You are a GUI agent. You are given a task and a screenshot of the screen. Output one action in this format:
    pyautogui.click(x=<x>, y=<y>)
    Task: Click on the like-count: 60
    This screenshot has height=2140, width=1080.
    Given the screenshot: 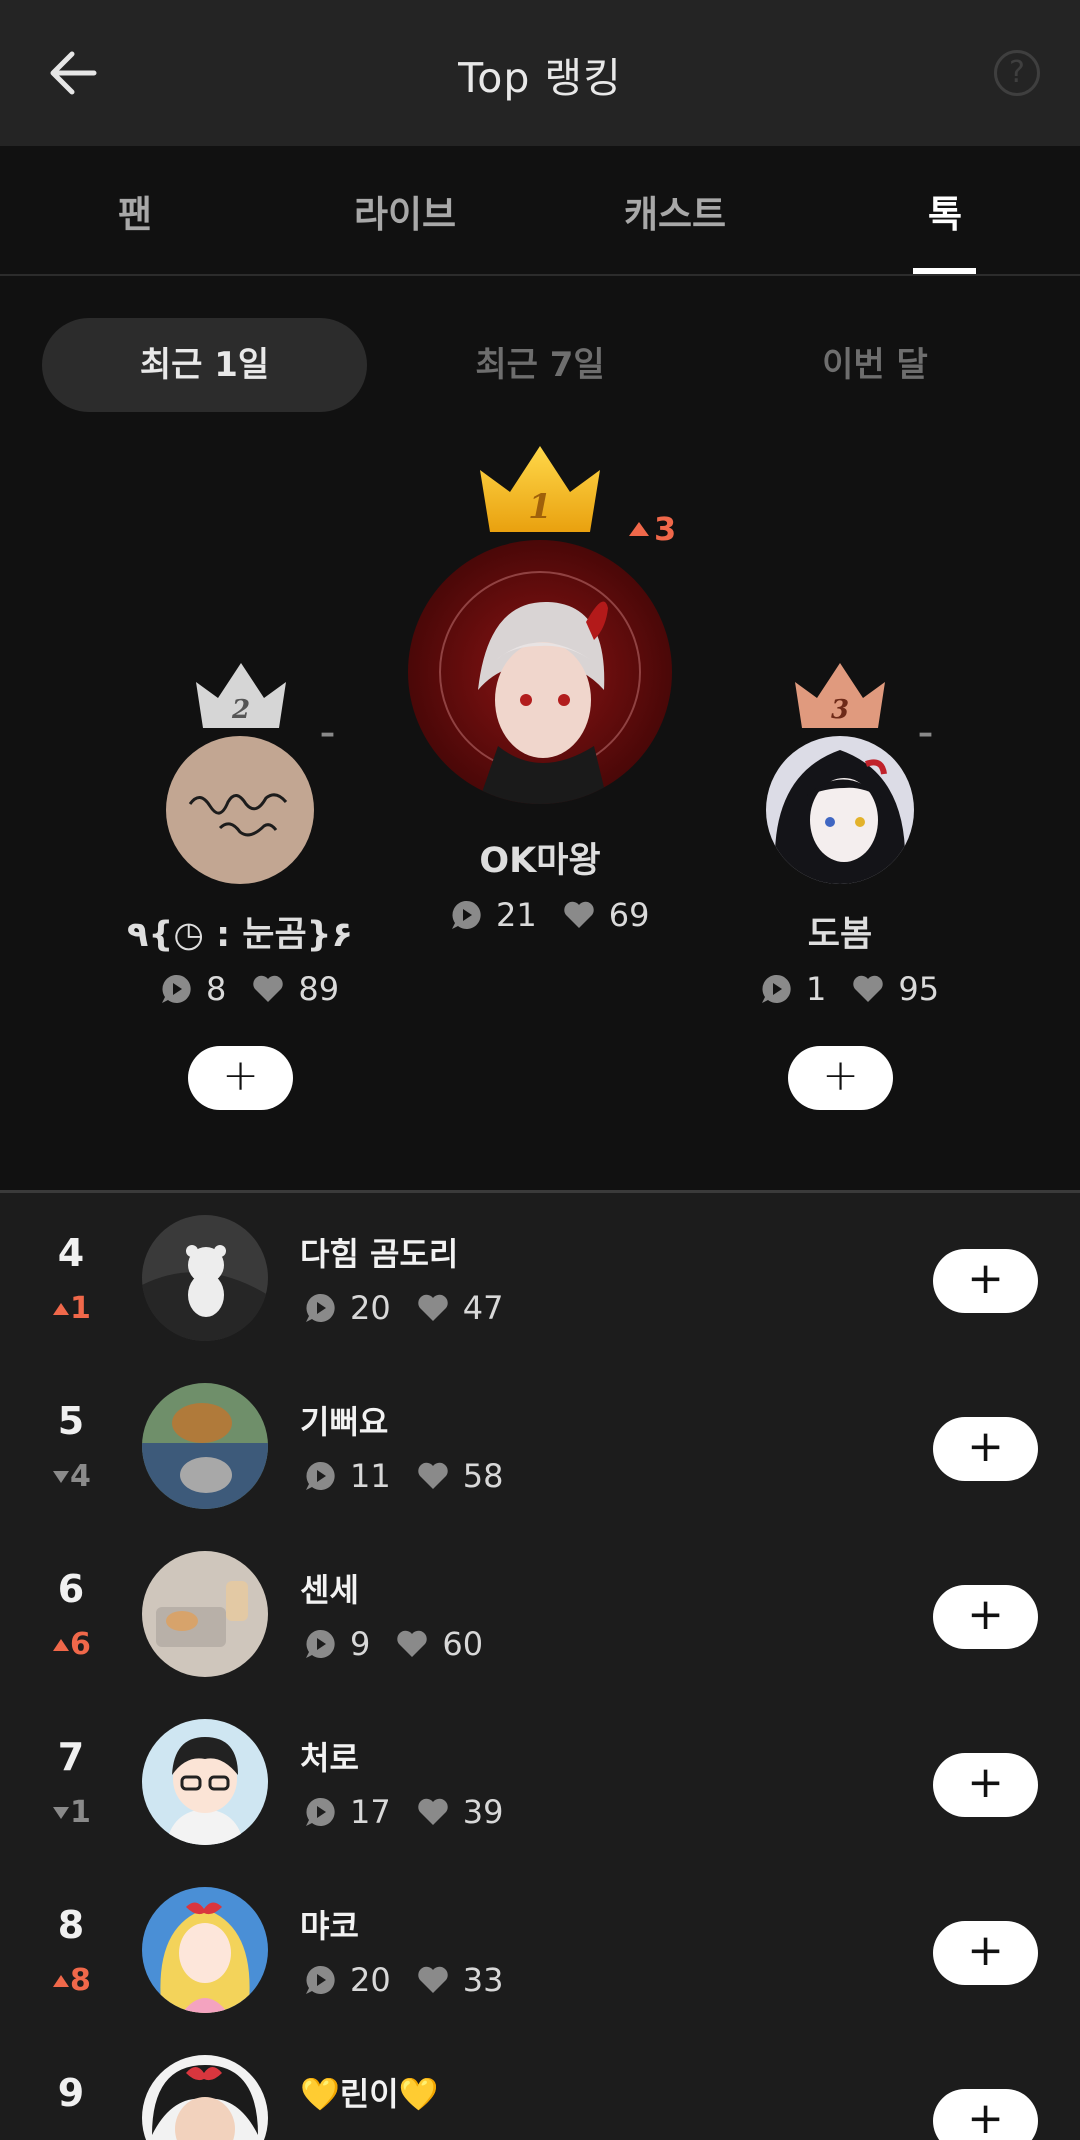 What is the action you would take?
    pyautogui.click(x=463, y=1644)
    